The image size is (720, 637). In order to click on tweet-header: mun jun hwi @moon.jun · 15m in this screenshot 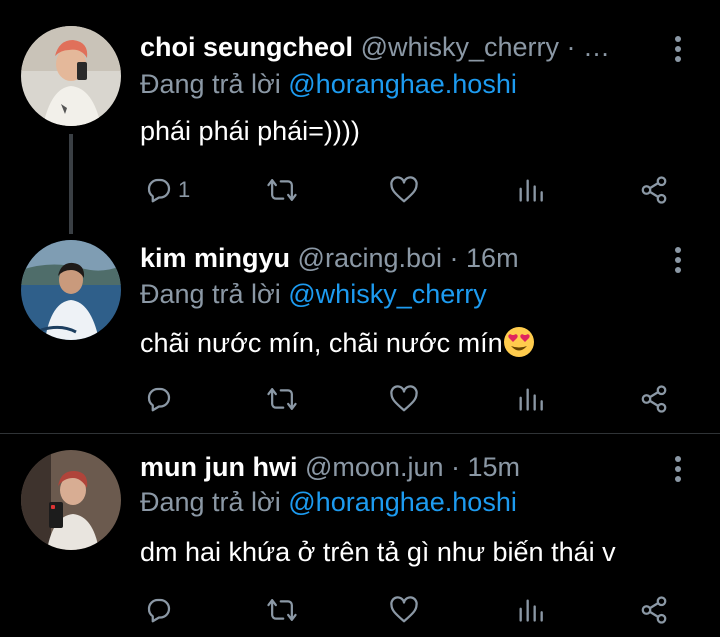, I will do `click(330, 467)`.